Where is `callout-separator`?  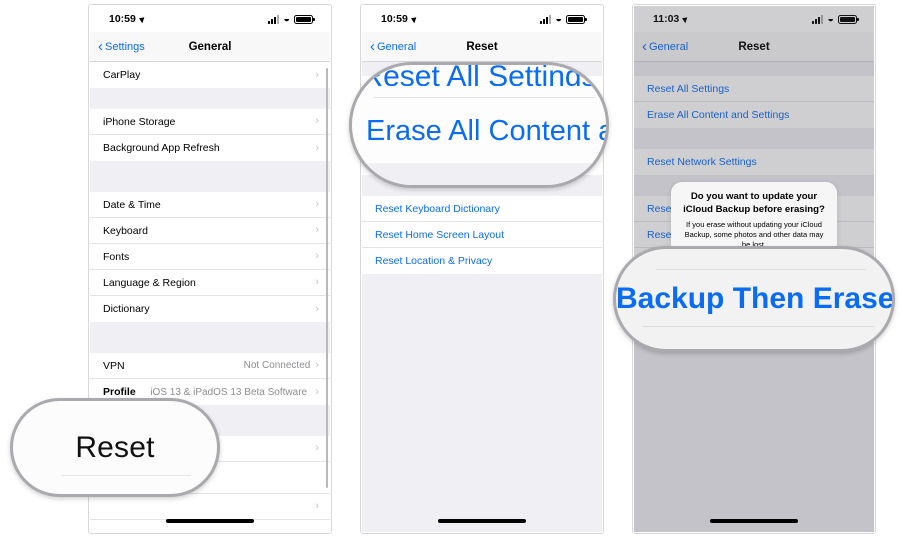
callout-separator is located at coordinates (126, 475).